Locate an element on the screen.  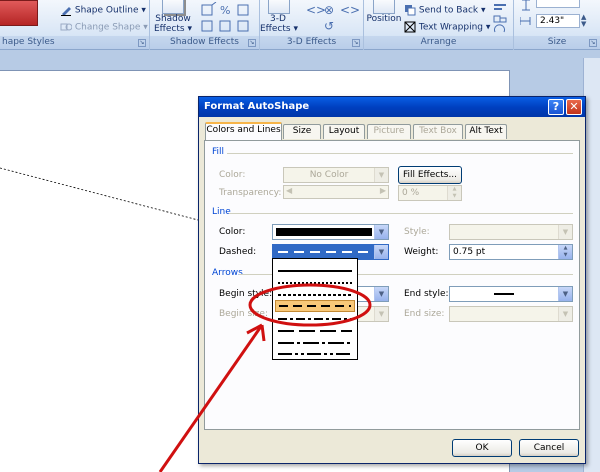
end-size-dropdown: ▼ is located at coordinates (511, 314).